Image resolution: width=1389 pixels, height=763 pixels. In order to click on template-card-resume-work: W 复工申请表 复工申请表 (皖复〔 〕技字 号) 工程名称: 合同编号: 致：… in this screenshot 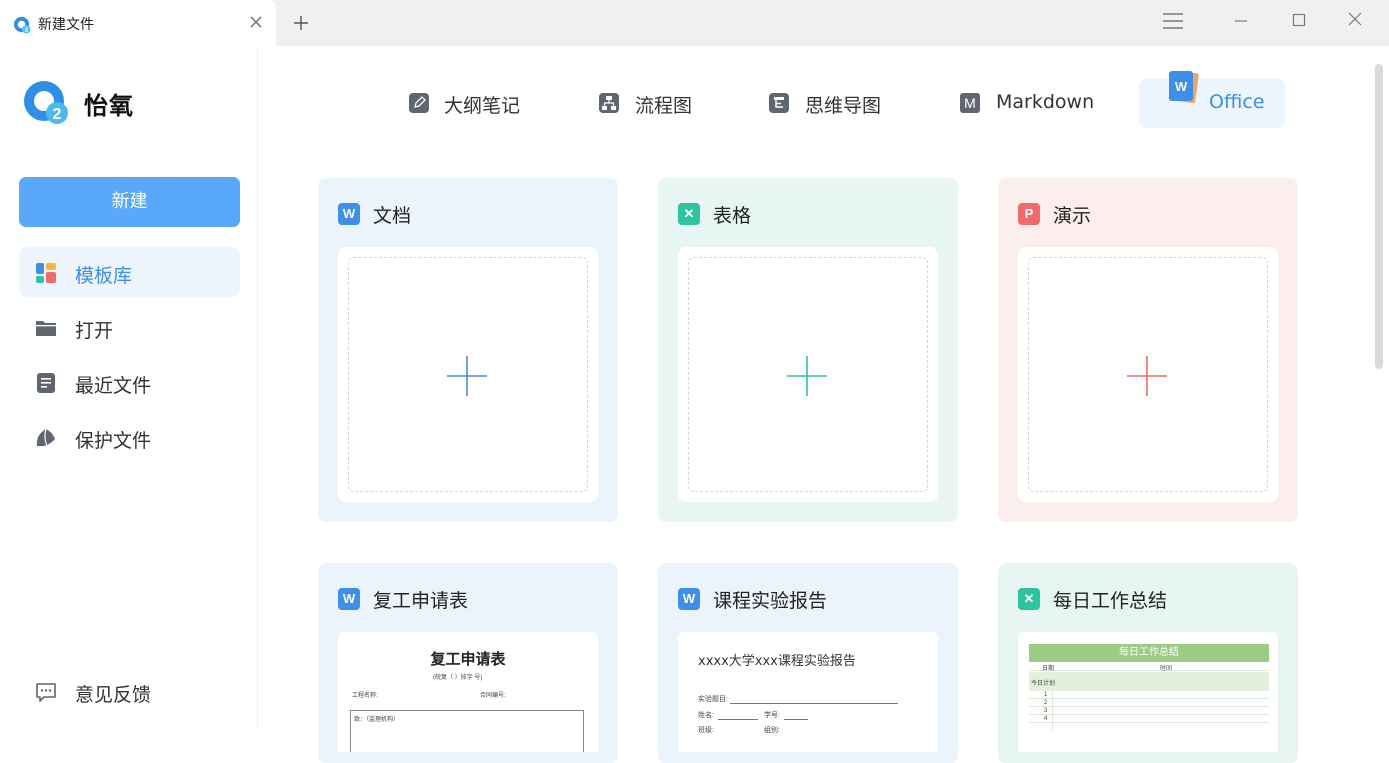, I will do `click(468, 663)`.